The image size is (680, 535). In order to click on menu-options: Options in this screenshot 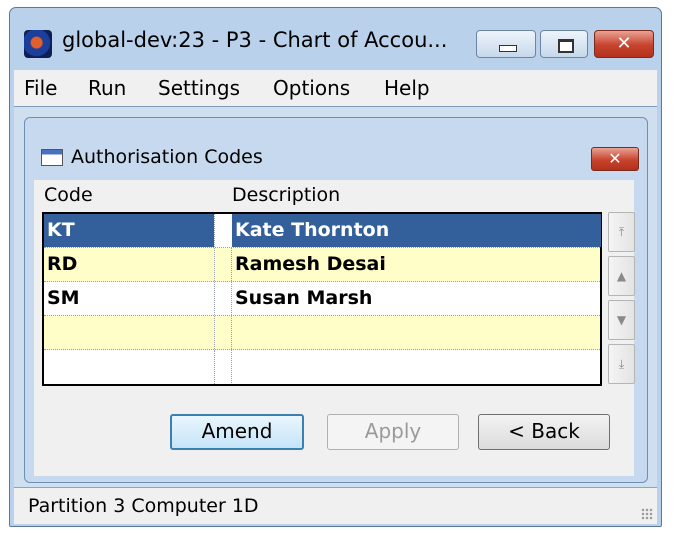, I will do `click(311, 88)`.